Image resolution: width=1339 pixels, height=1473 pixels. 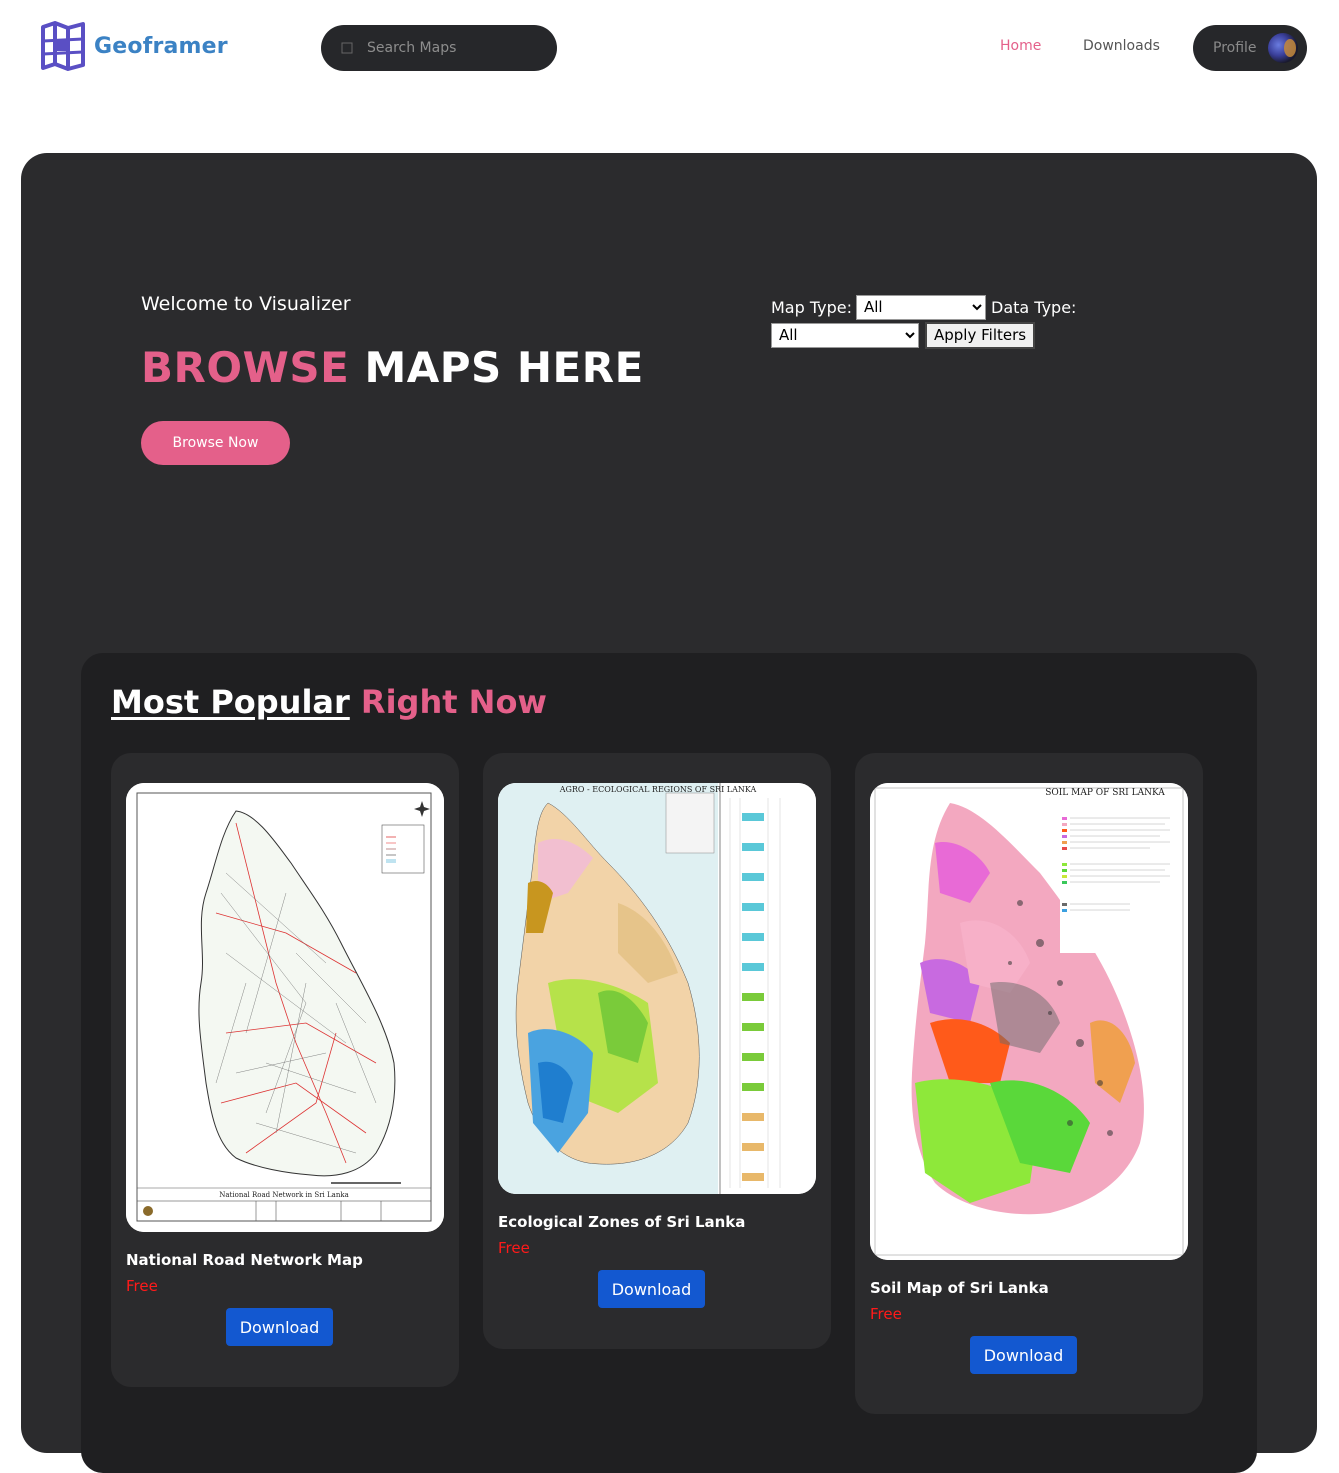 What do you see at coordinates (959, 1288) in the screenshot?
I see `card-title: Soil Map of Sri Lanka` at bounding box center [959, 1288].